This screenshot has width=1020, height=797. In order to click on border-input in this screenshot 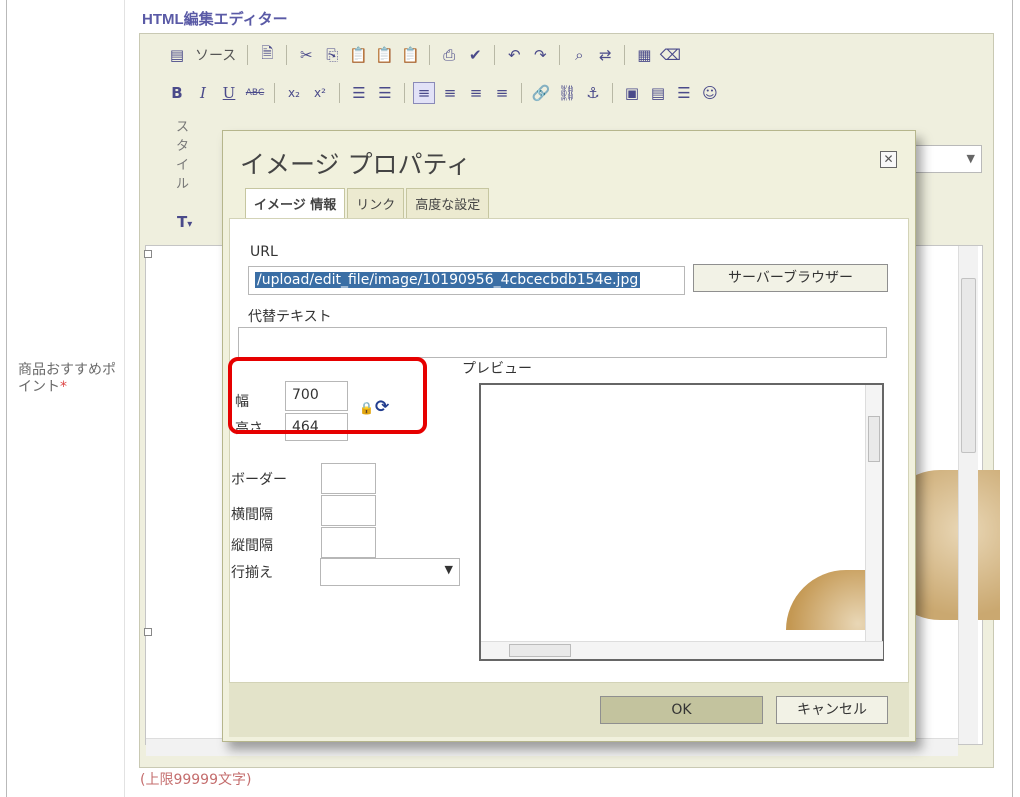, I will do `click(348, 478)`.